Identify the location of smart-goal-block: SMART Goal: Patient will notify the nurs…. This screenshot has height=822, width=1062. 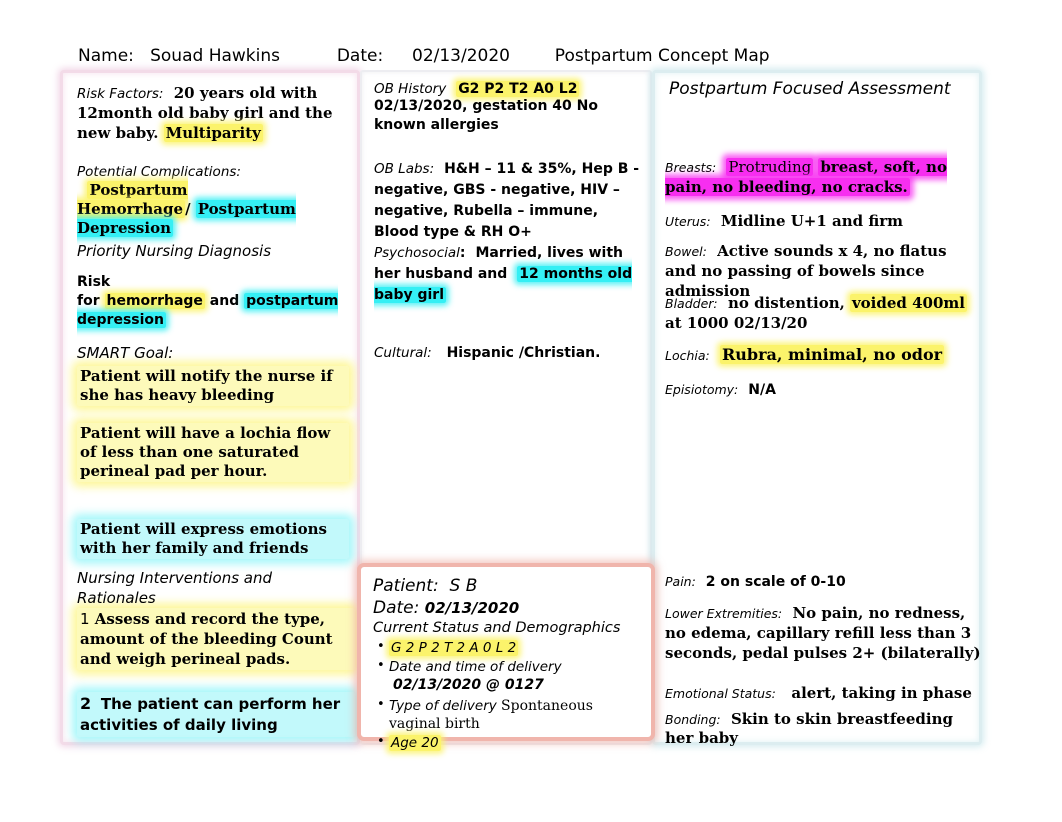
(213, 451).